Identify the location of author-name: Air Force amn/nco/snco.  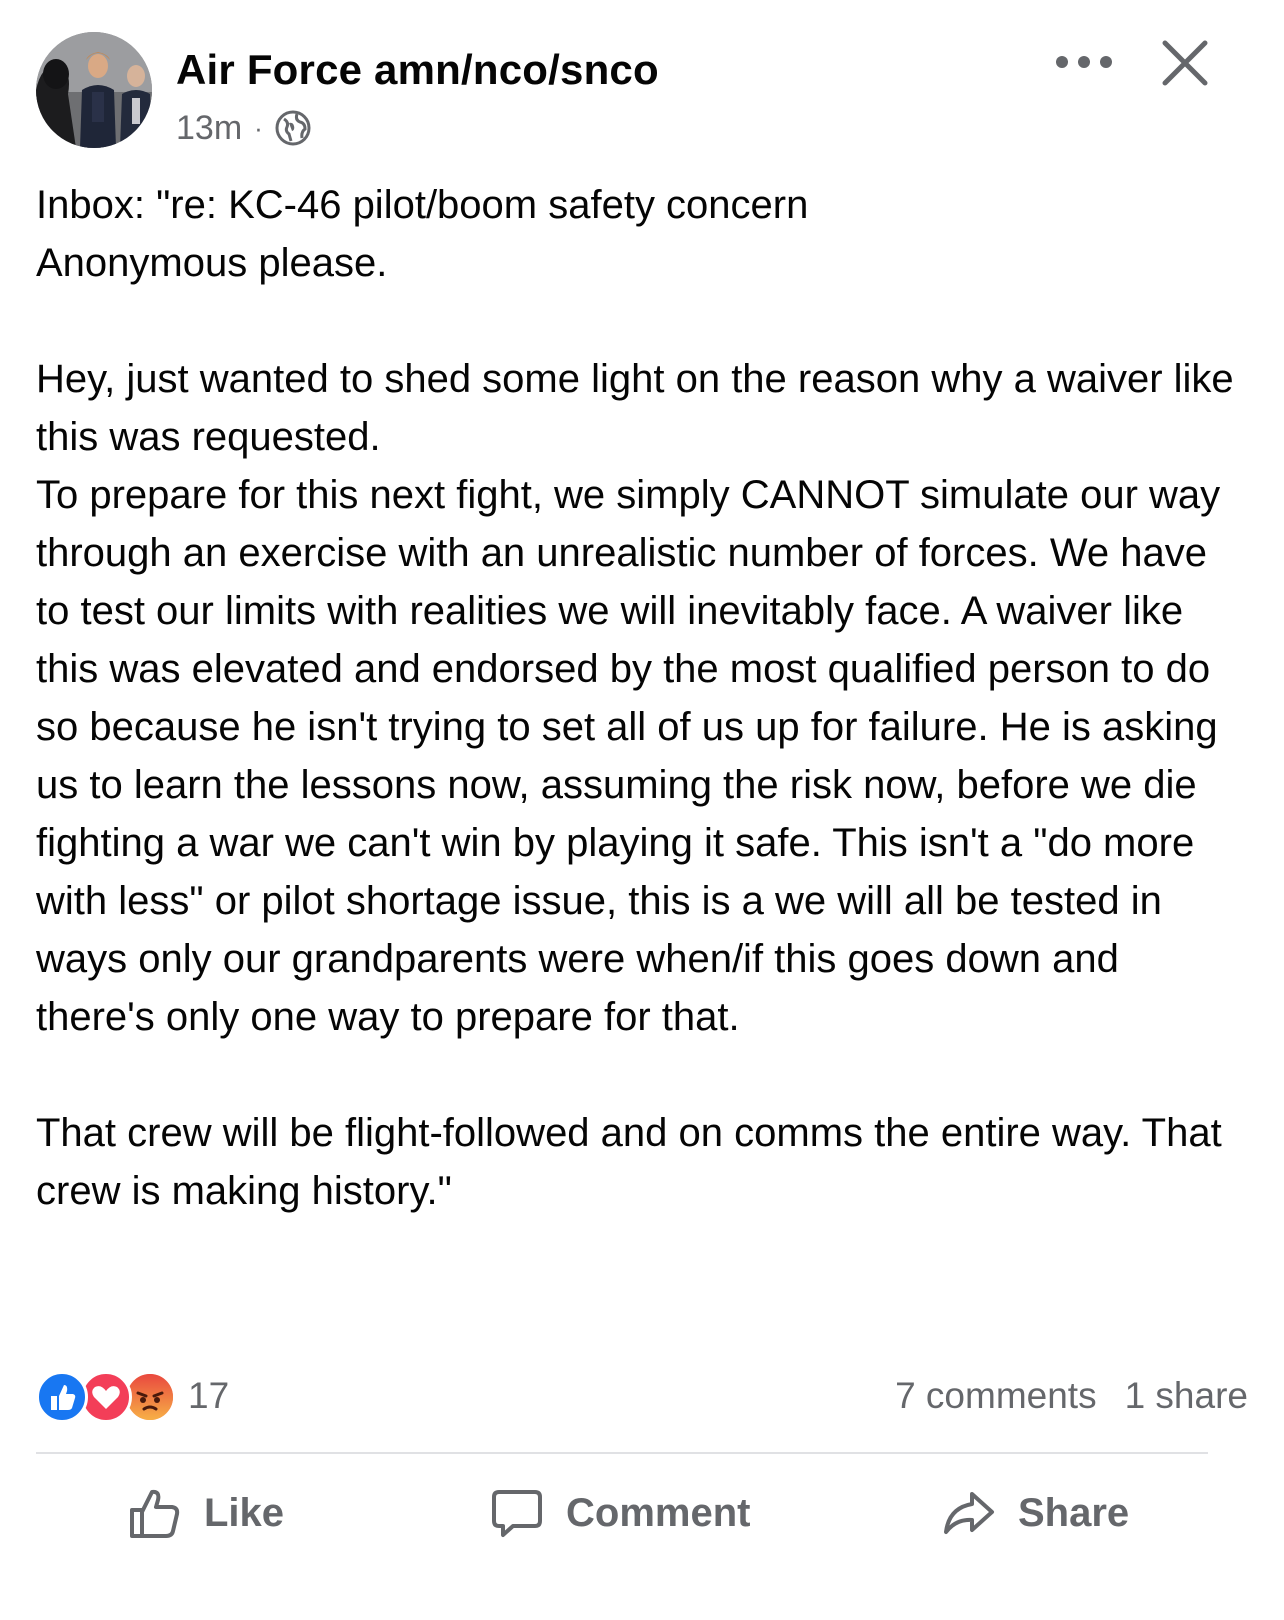
(417, 70).